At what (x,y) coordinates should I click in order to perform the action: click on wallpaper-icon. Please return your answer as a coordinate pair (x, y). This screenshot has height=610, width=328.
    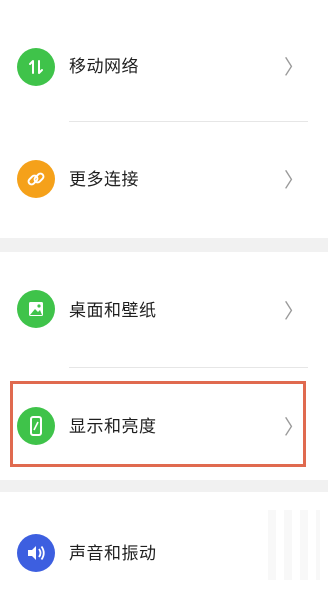
    Looking at the image, I should click on (36, 309).